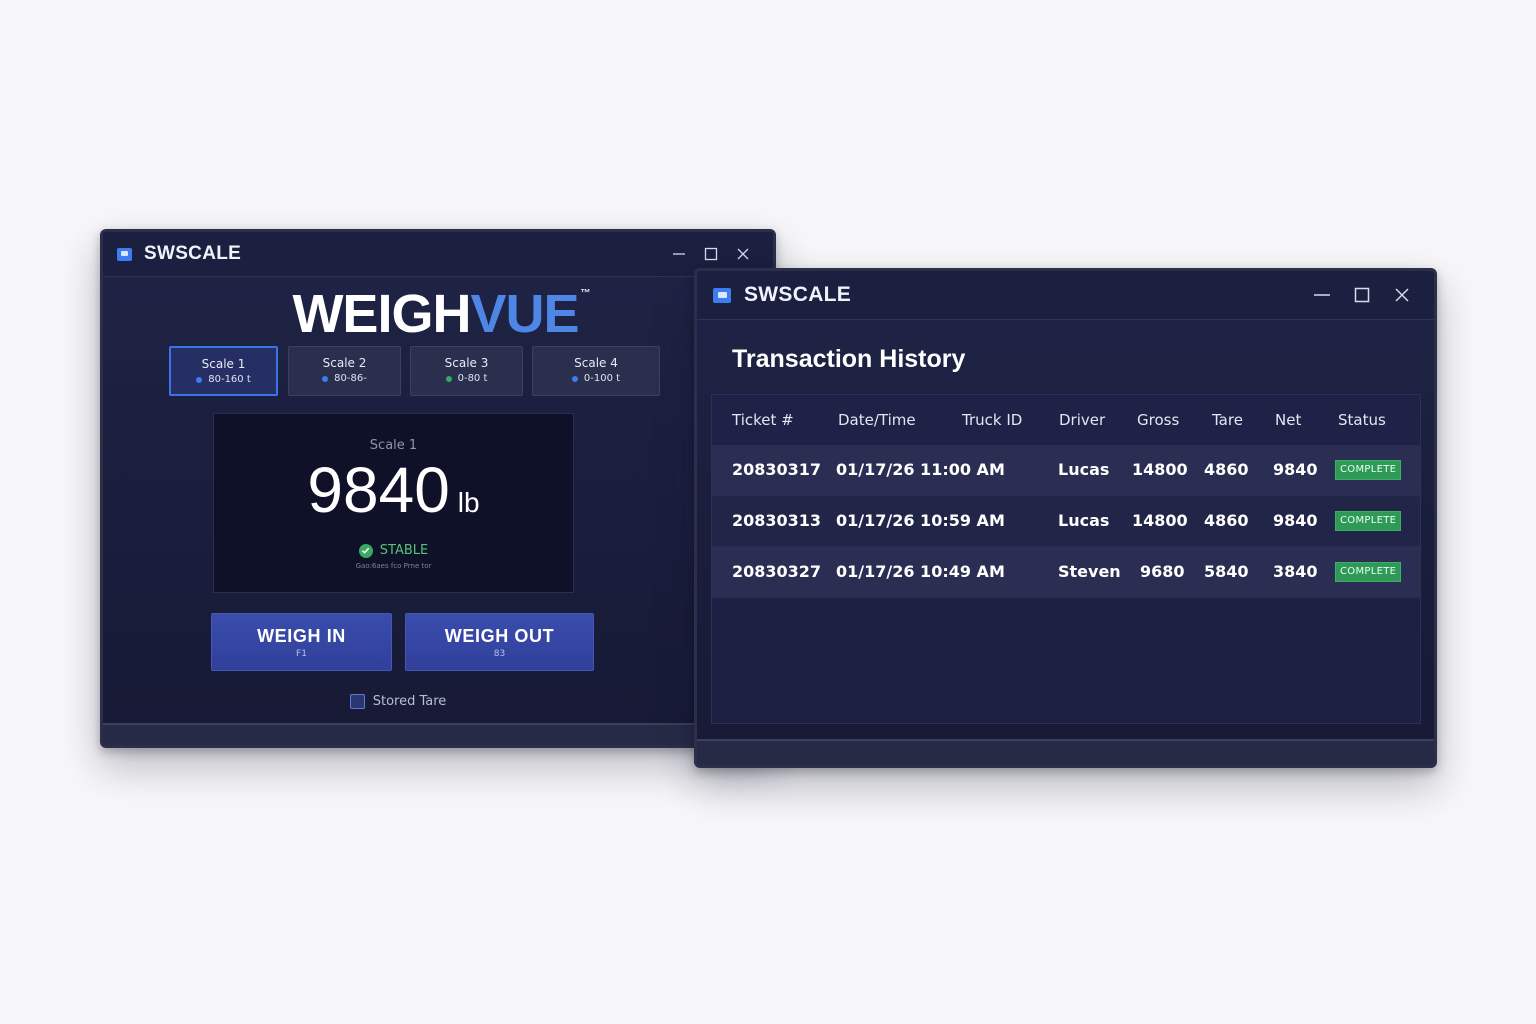 This screenshot has width=1536, height=1024. Describe the element at coordinates (409, 701) in the screenshot. I see `stored-tare-label: Stored Tare` at that location.